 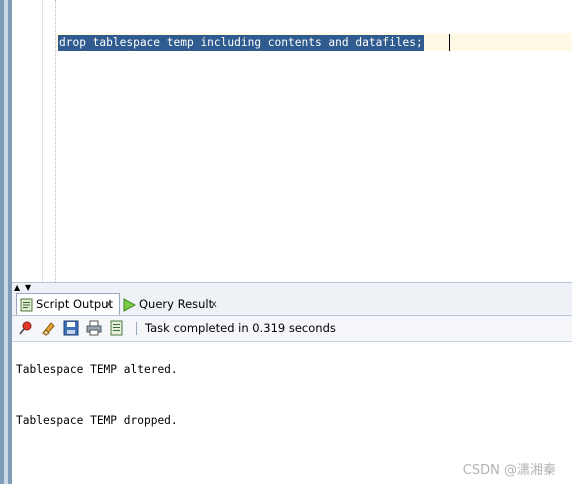 I want to click on tab-script-output: Script Output x, so click(x=68, y=304).